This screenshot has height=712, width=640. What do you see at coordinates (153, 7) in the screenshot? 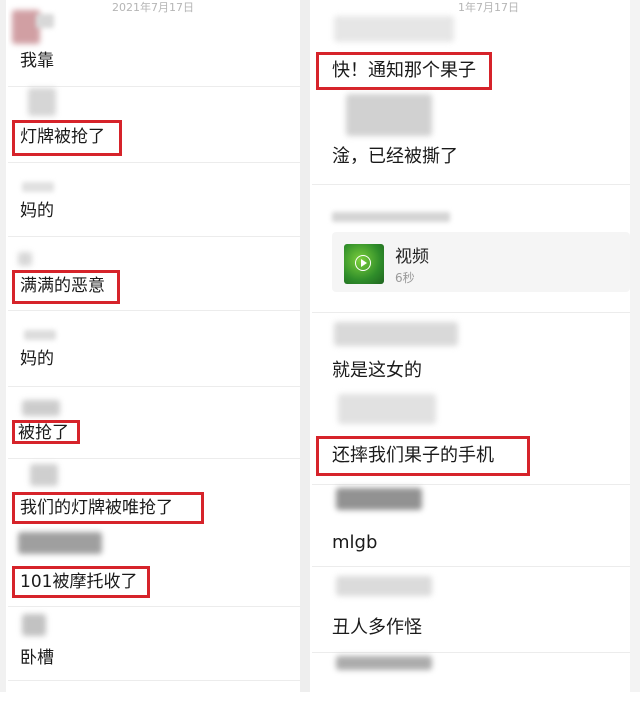
I see `chat-date: 2021年7月17日` at bounding box center [153, 7].